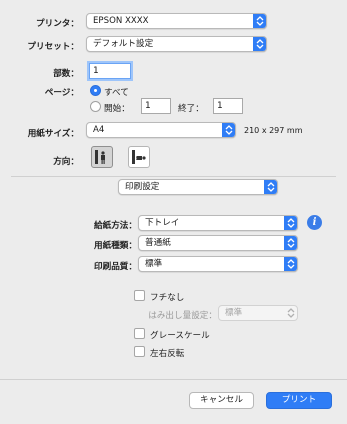 This screenshot has height=424, width=347. What do you see at coordinates (139, 333) in the screenshot?
I see `grayscale-checkbox` at bounding box center [139, 333].